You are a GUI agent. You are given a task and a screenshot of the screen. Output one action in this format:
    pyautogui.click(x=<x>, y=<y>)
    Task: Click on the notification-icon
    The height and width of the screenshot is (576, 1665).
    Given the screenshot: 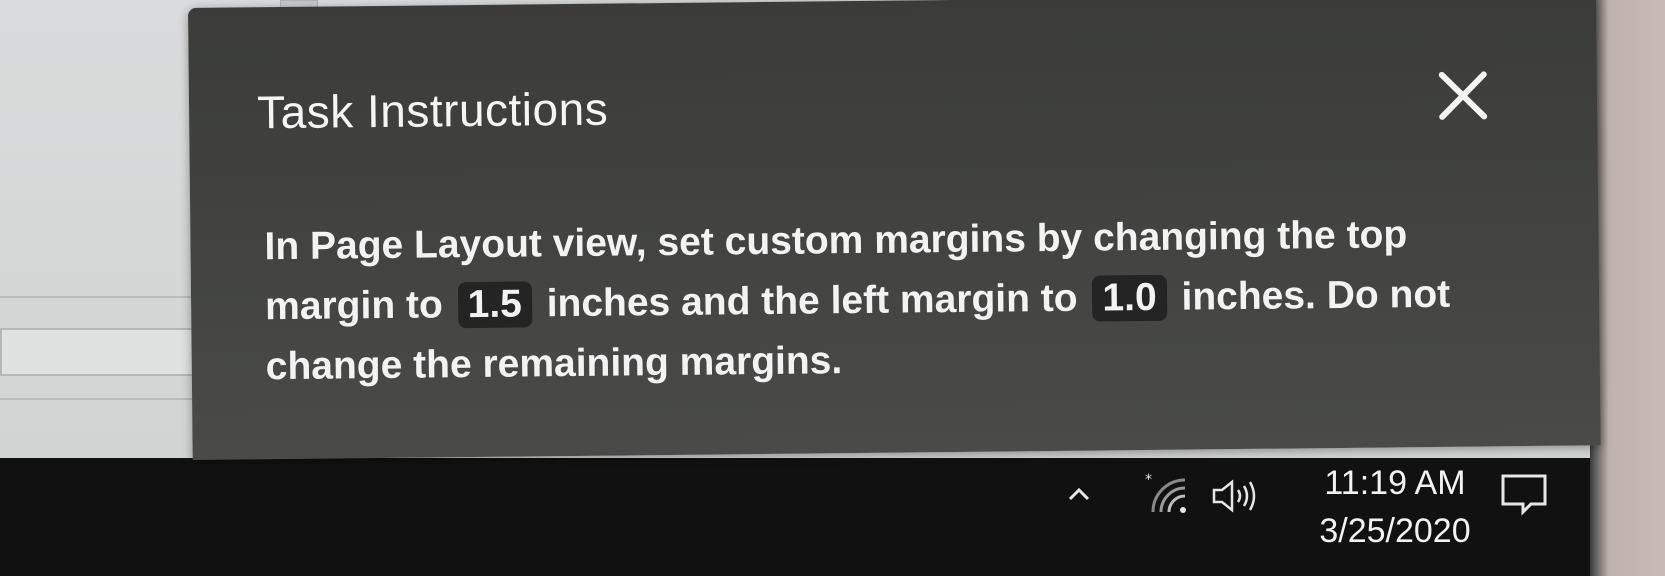 What is the action you would take?
    pyautogui.click(x=1524, y=488)
    